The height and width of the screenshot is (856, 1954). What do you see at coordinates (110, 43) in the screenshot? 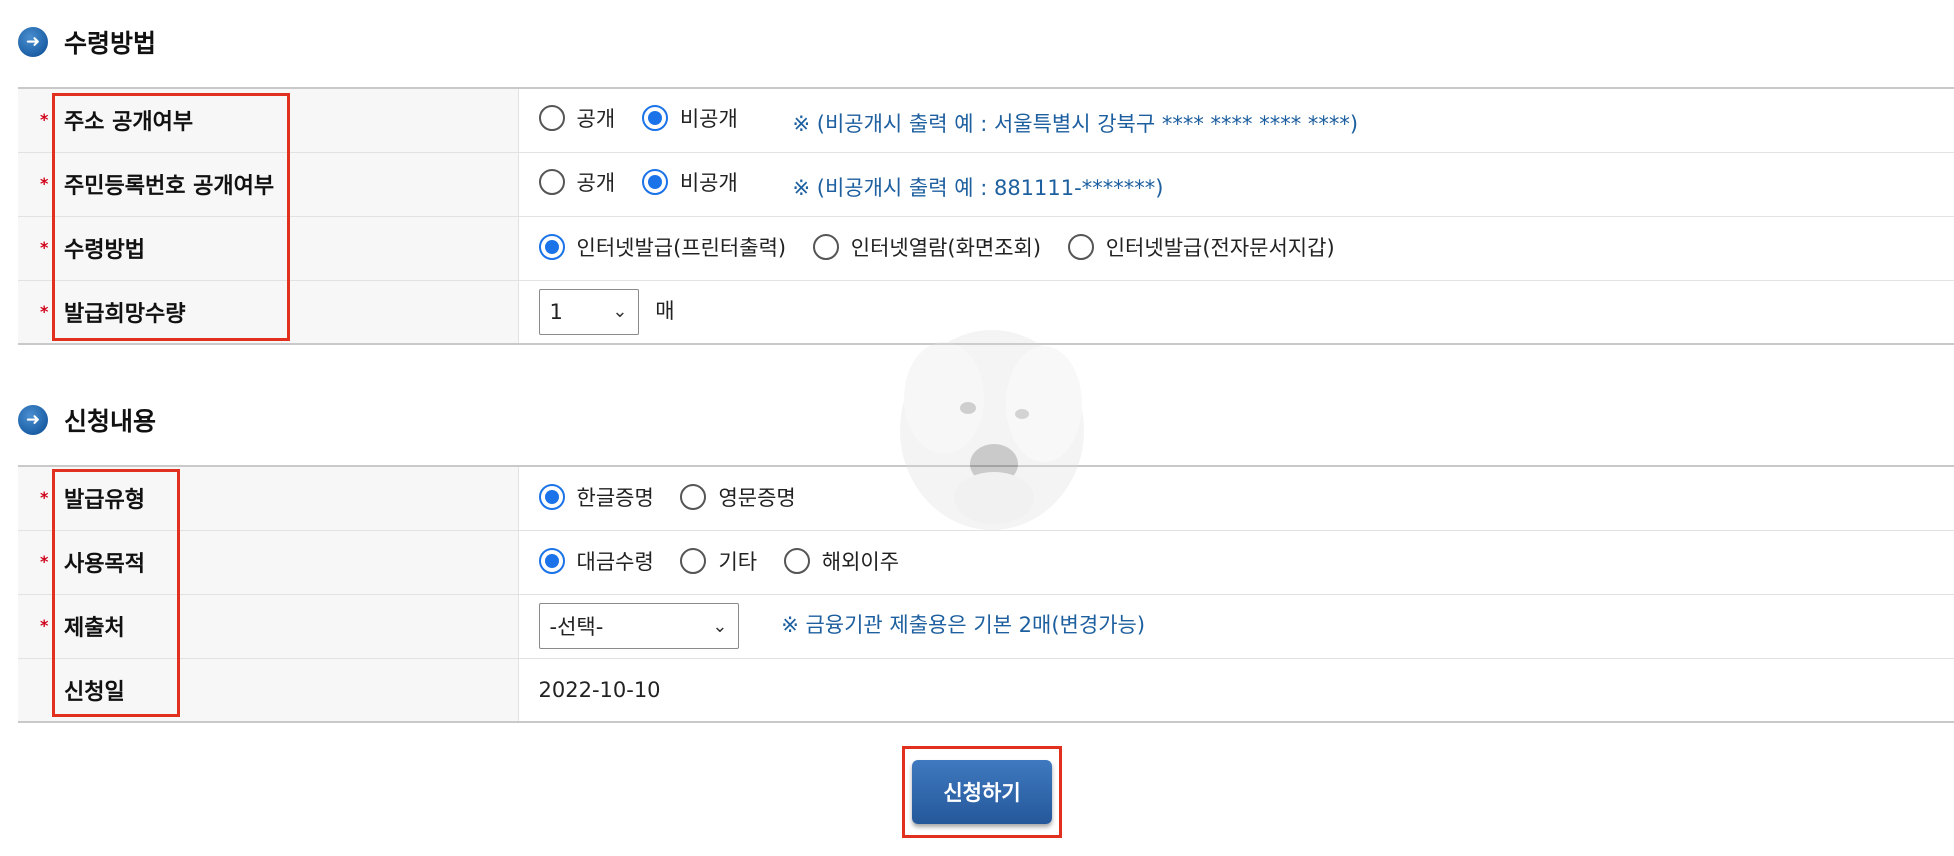
I see `section-title-text: 수령방법` at bounding box center [110, 43].